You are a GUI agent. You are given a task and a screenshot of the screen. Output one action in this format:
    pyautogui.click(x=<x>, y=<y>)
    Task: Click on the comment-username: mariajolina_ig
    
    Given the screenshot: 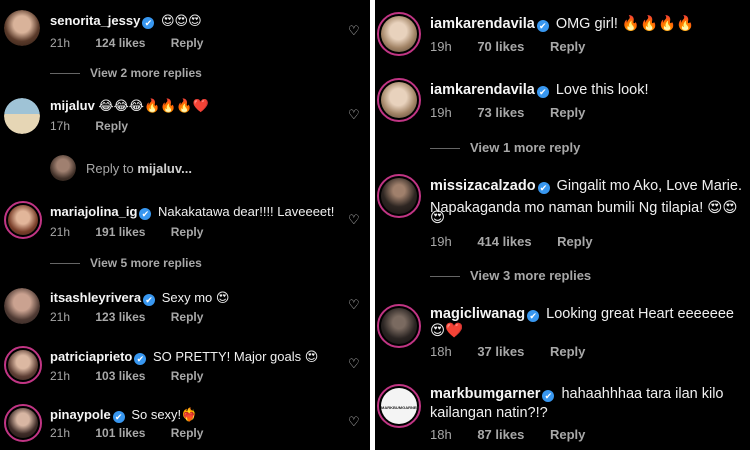 What is the action you would take?
    pyautogui.click(x=93, y=211)
    